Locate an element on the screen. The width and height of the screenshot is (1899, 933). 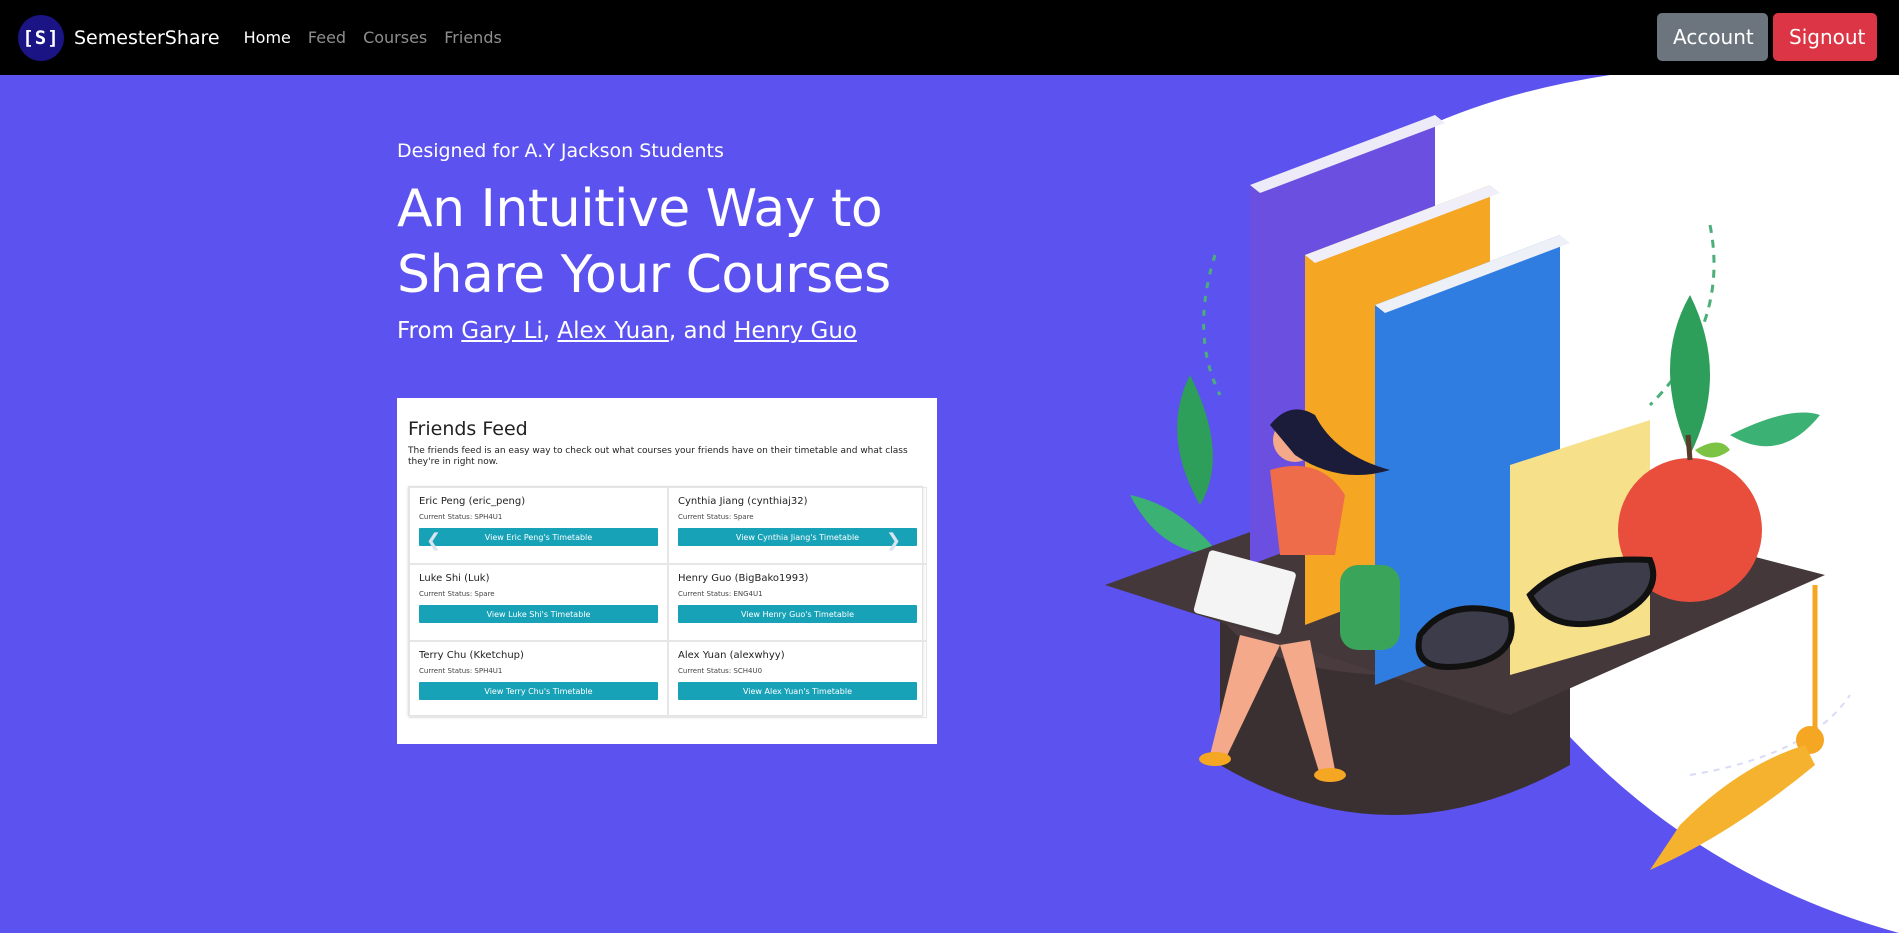
hero-tagline: Designed for A.Y Jackson Students is located at coordinates (560, 151).